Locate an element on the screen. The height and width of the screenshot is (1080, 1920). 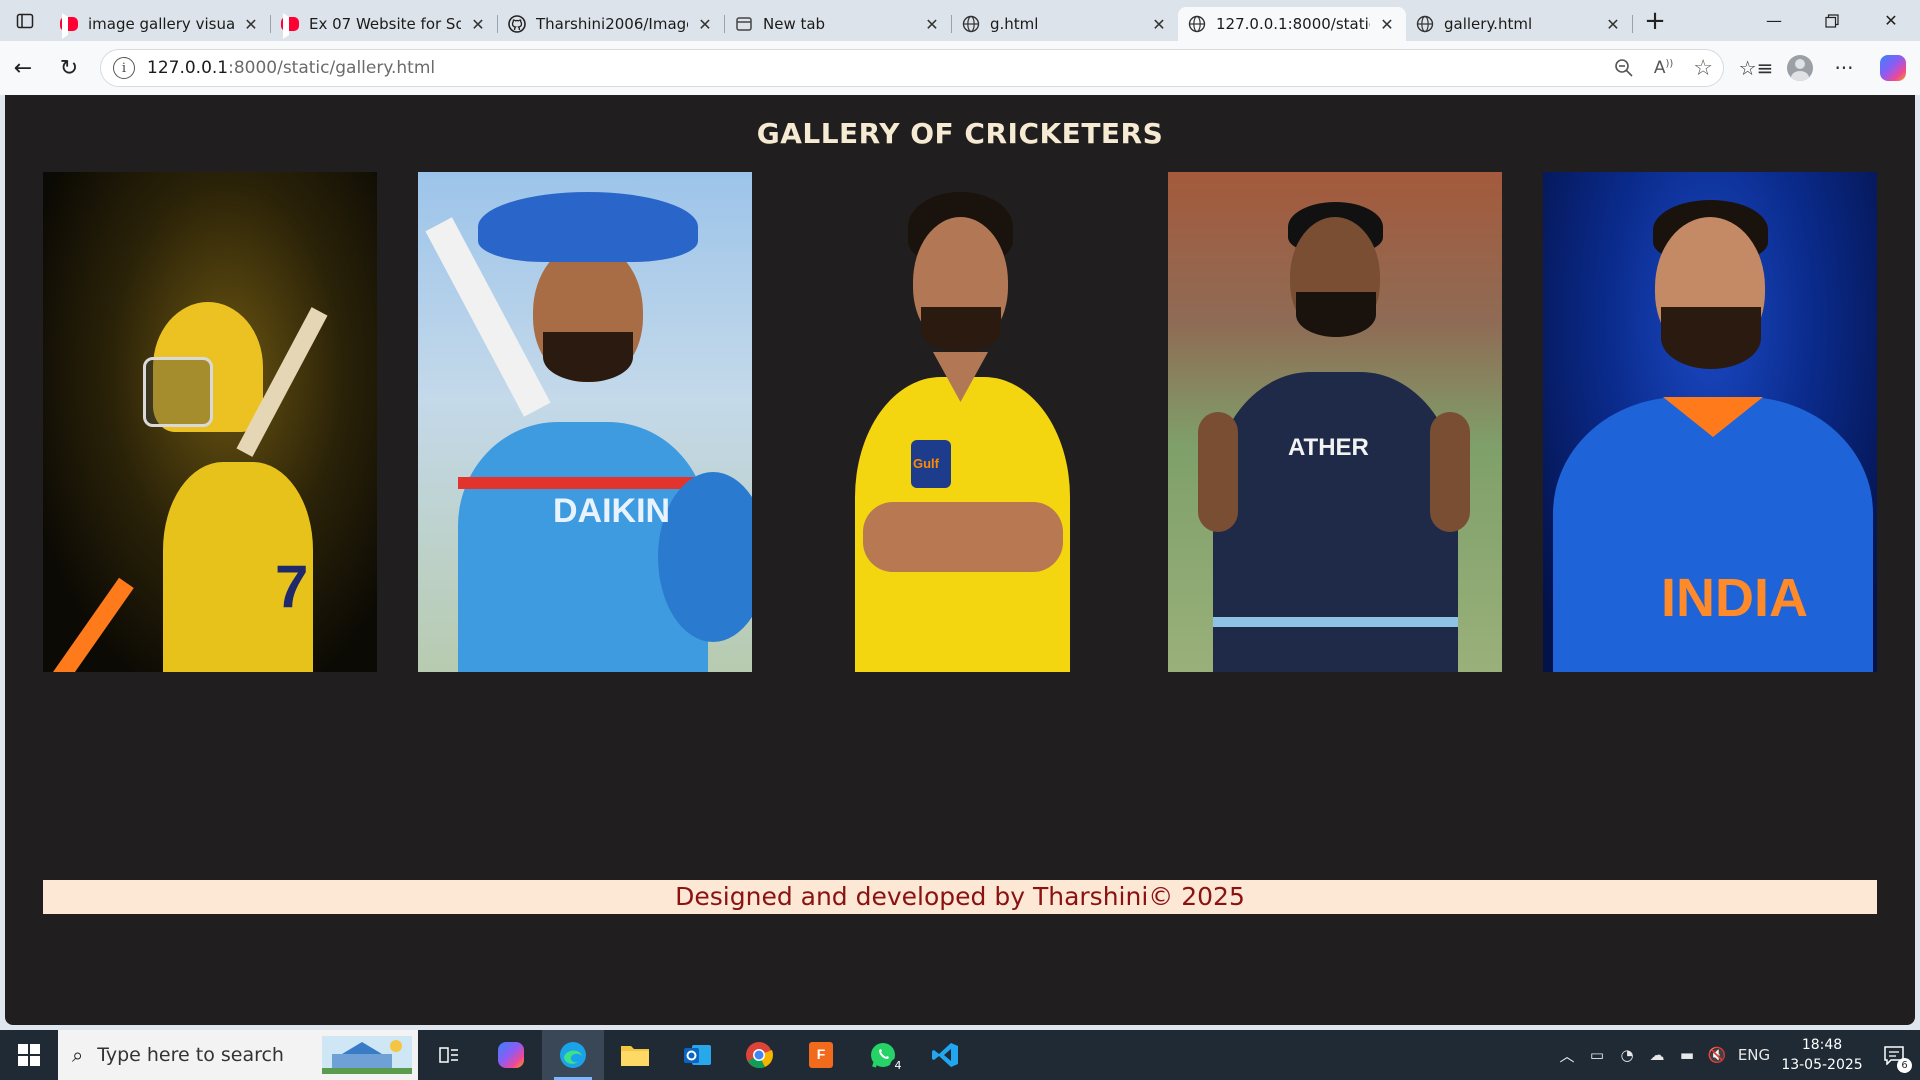
copilot-icon is located at coordinates (1893, 68).